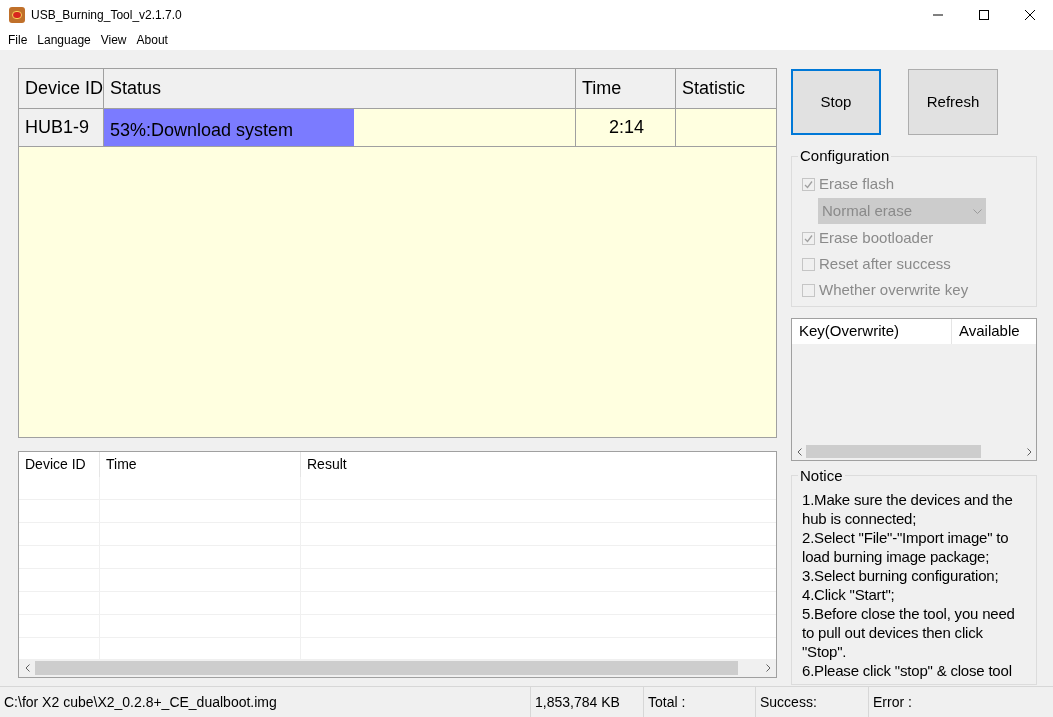 Image resolution: width=1053 pixels, height=717 pixels. Describe the element at coordinates (849, 594) in the screenshot. I see `notice-text: 4.Click "Start";` at that location.